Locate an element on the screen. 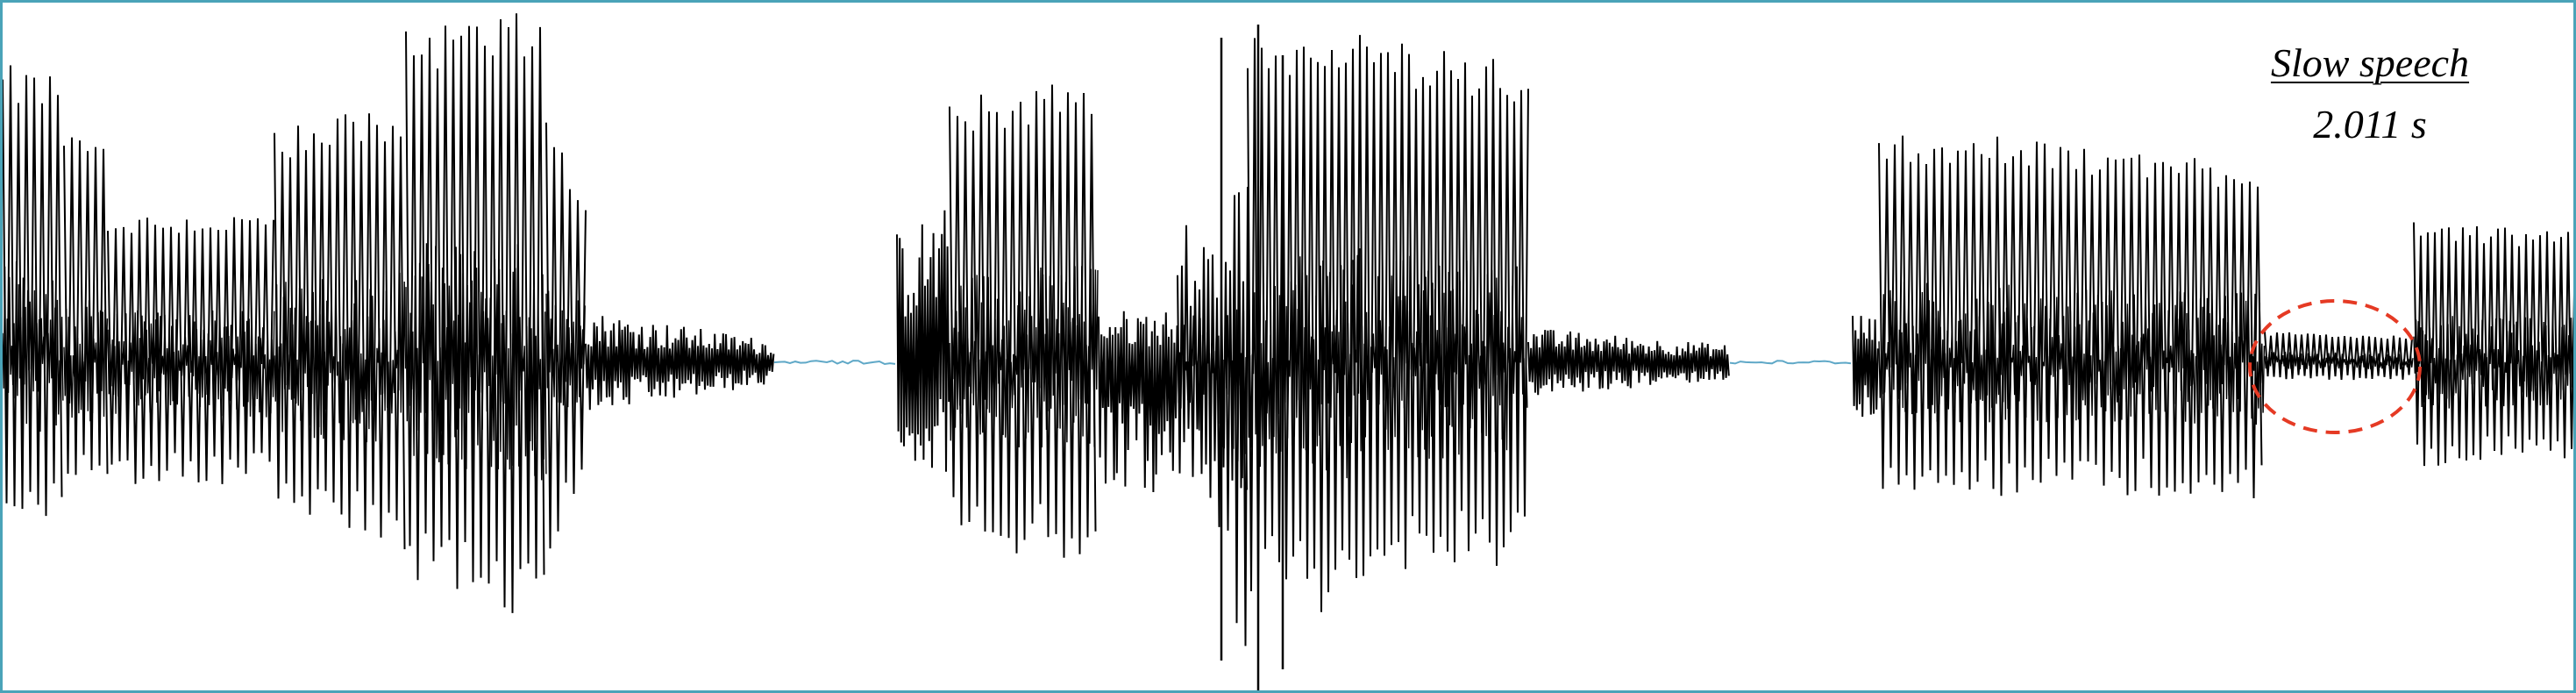  caption-duration: 2.011 s is located at coordinates (2370, 124).